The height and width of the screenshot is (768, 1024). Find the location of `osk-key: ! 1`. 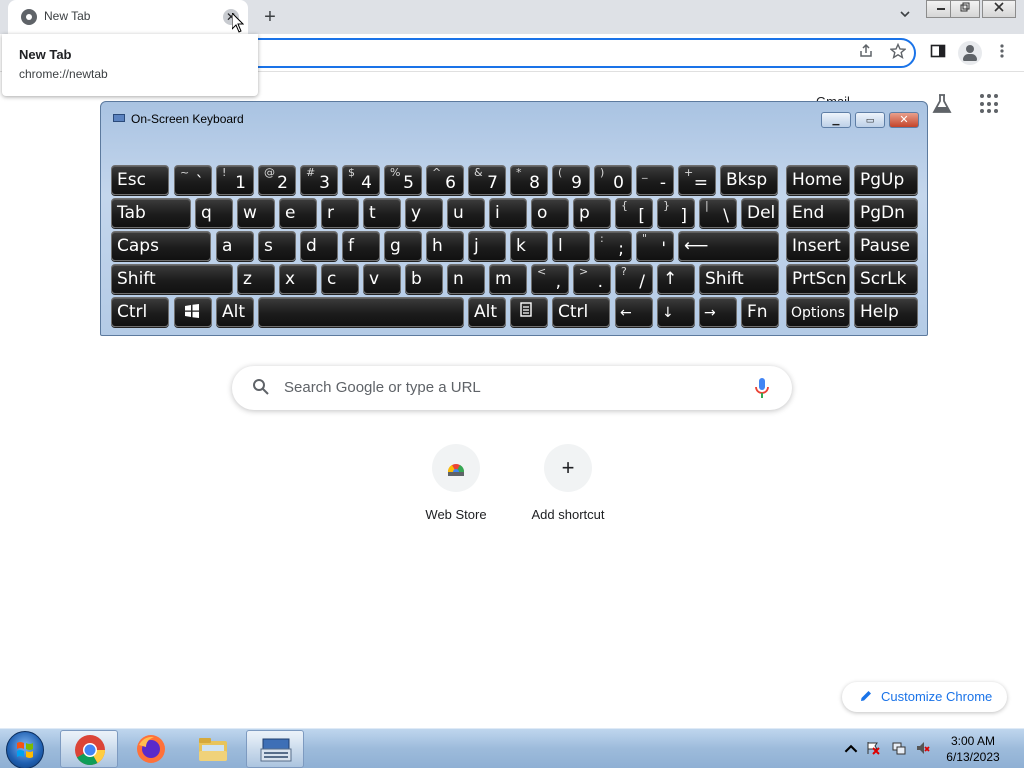

osk-key: ! 1 is located at coordinates (235, 180).